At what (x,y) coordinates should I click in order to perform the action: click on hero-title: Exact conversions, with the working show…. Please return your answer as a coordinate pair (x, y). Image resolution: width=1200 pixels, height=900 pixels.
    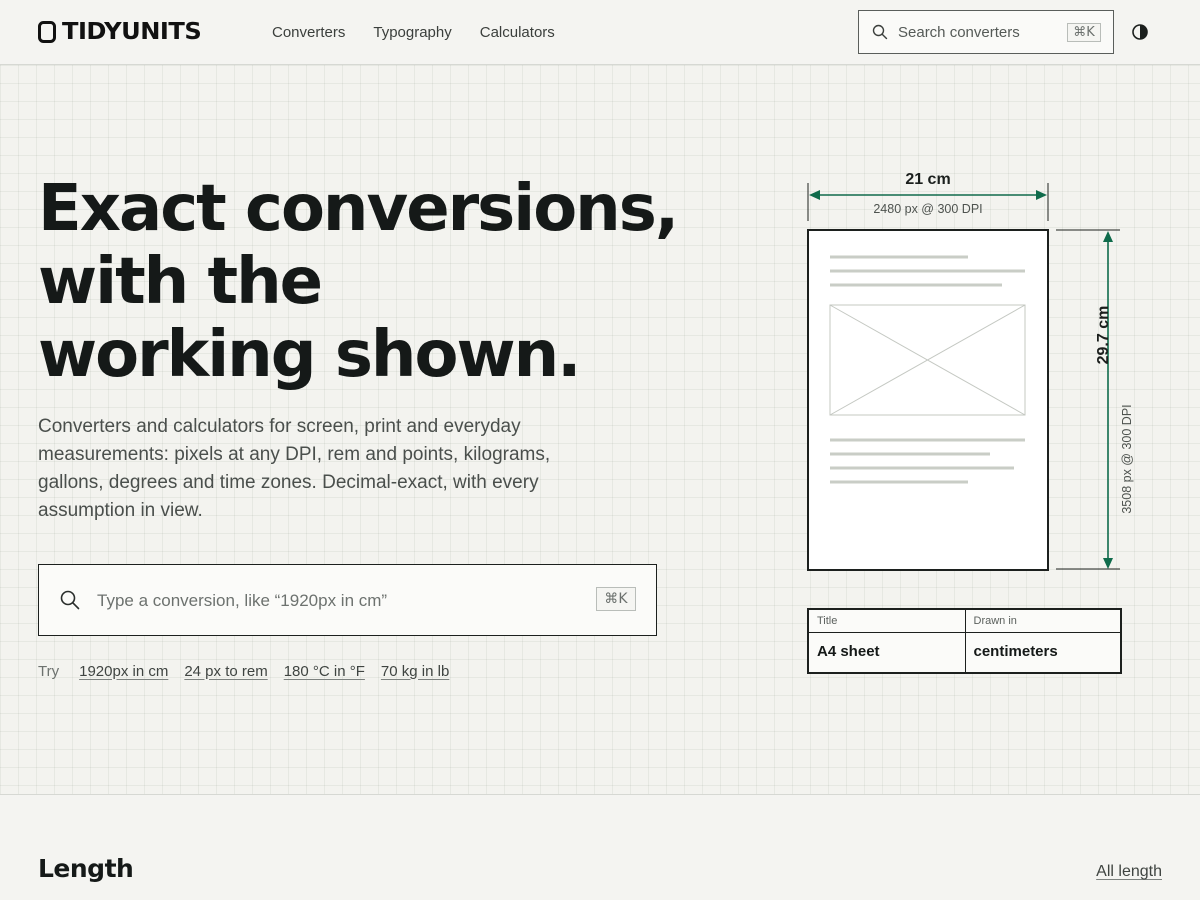
    Looking at the image, I should click on (368, 282).